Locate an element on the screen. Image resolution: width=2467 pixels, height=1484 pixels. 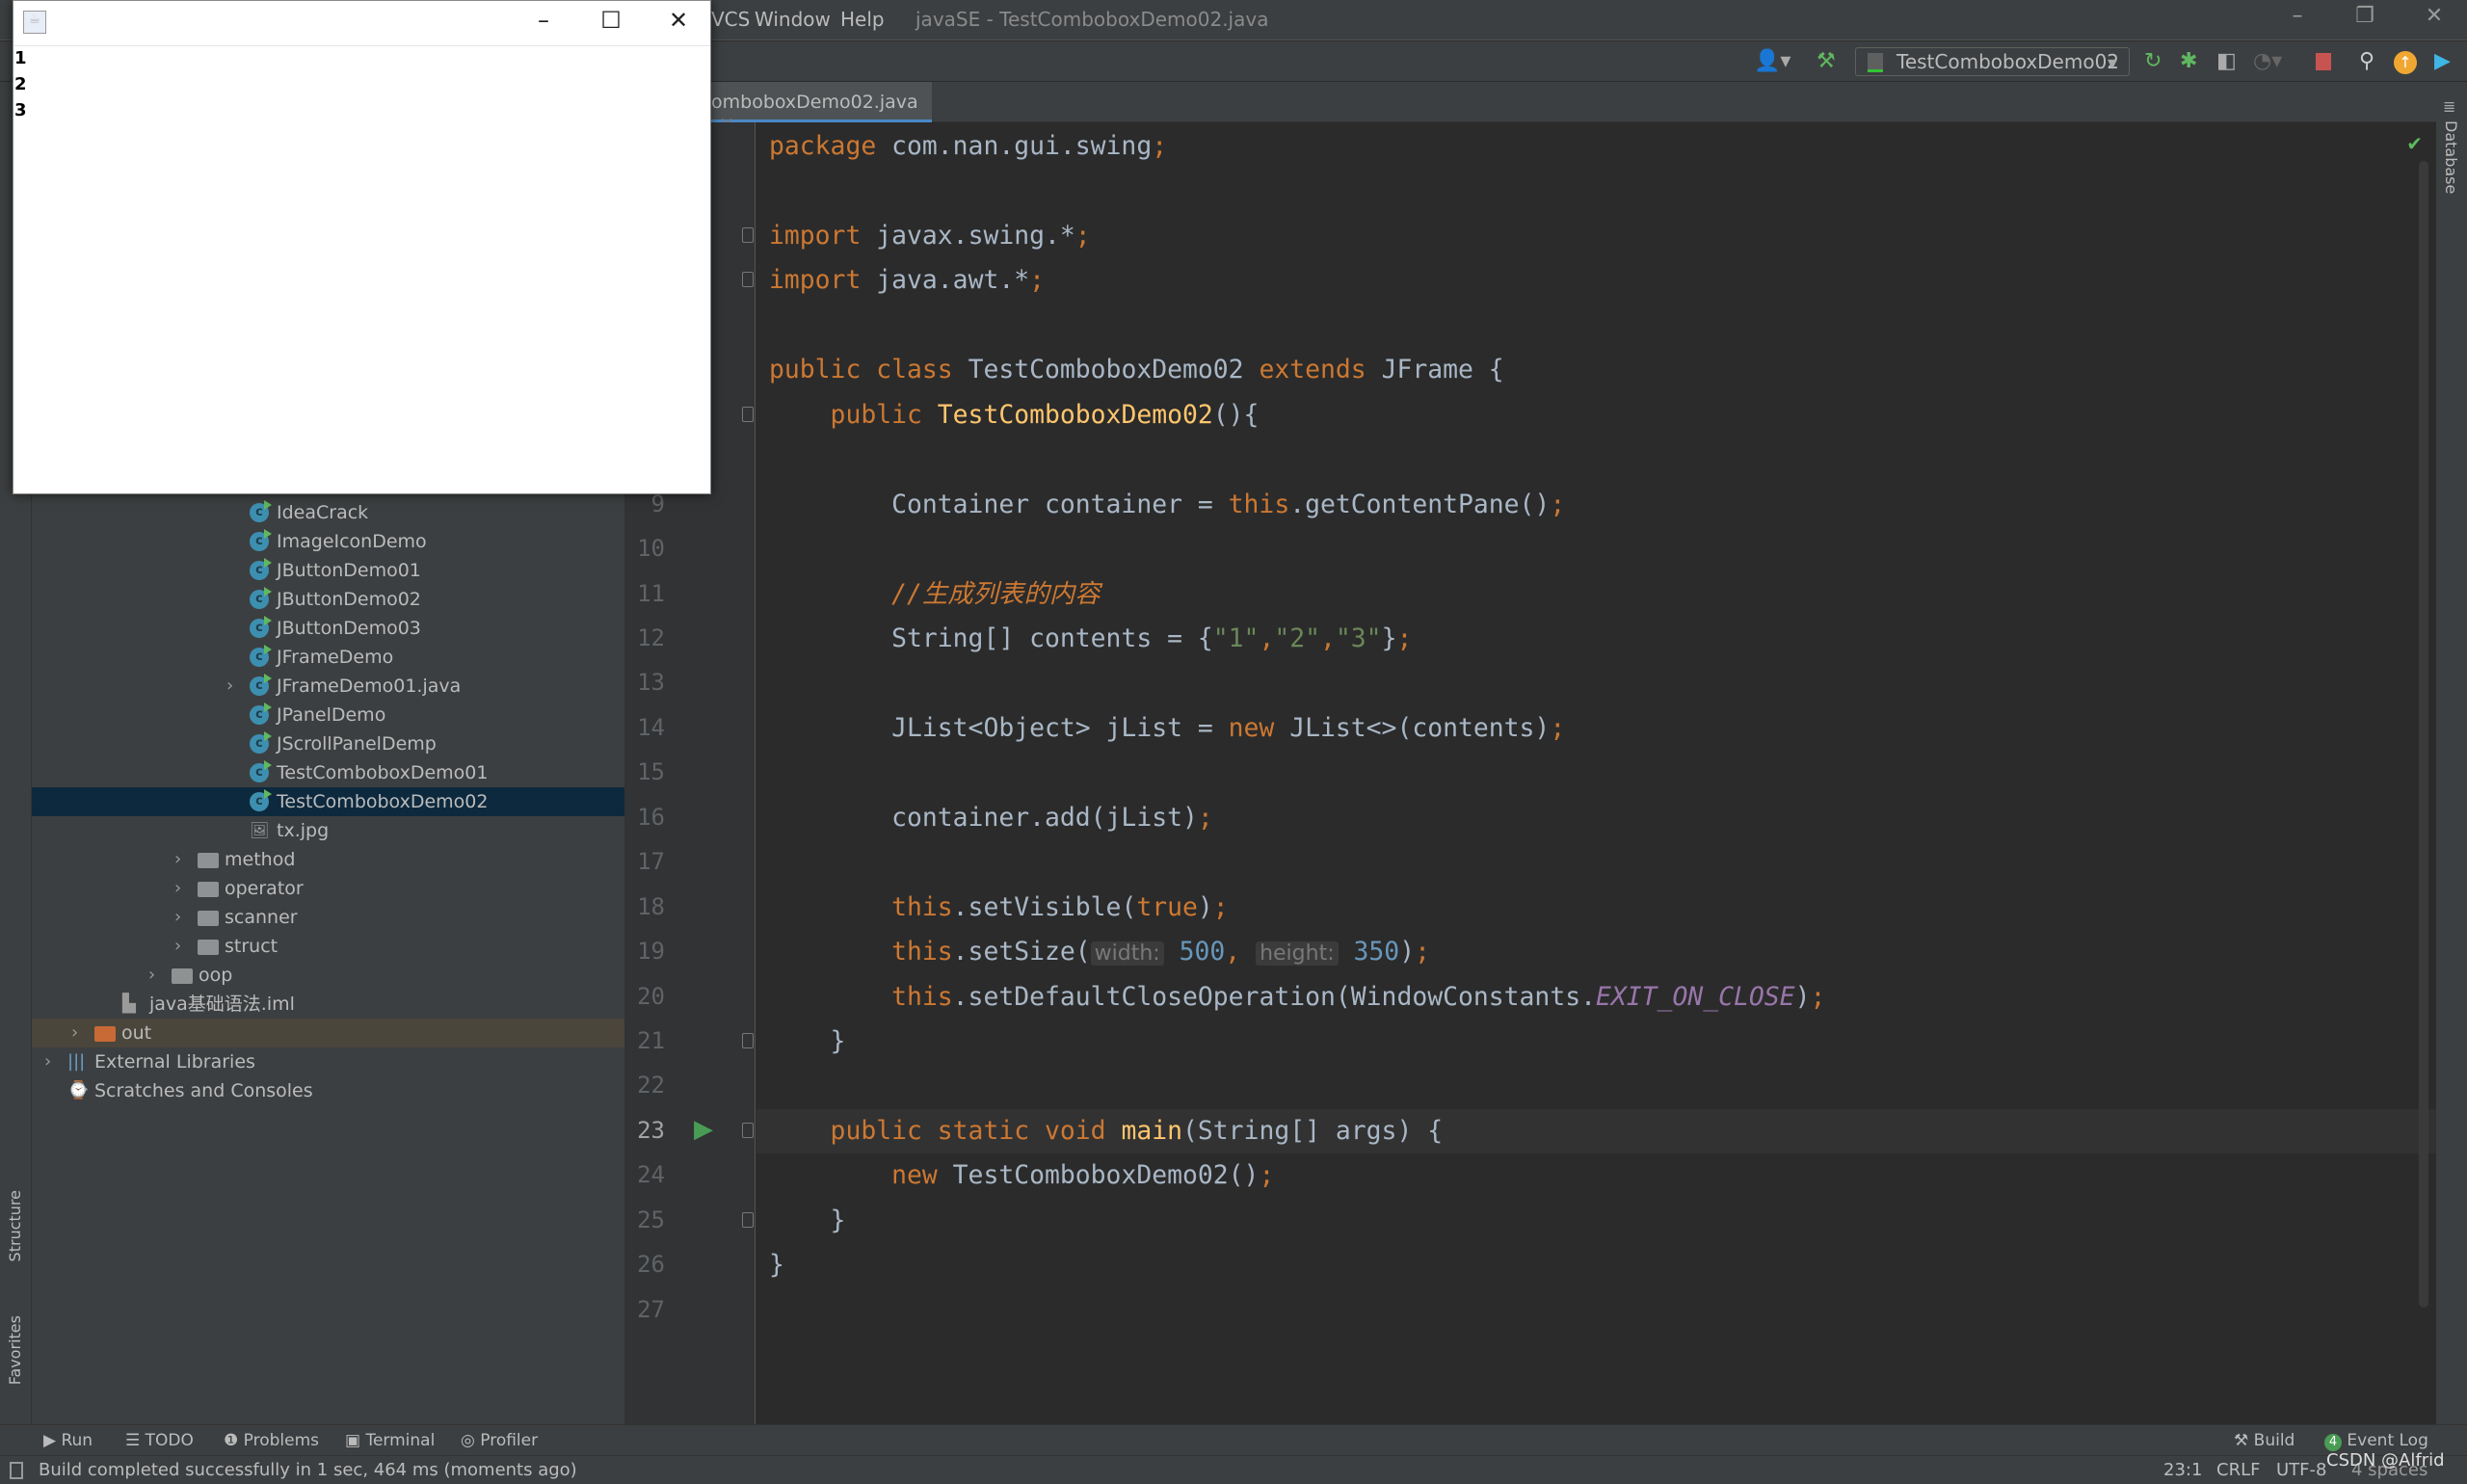
update-icon: ↑ is located at coordinates (2405, 62).